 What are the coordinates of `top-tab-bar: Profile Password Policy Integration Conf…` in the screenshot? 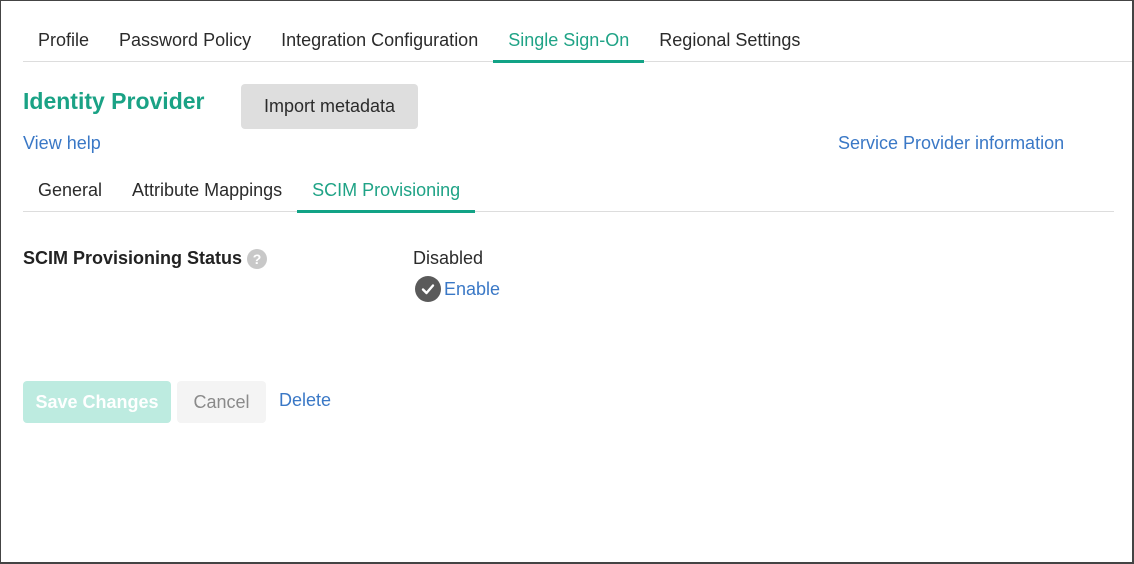 It's located at (577, 43).